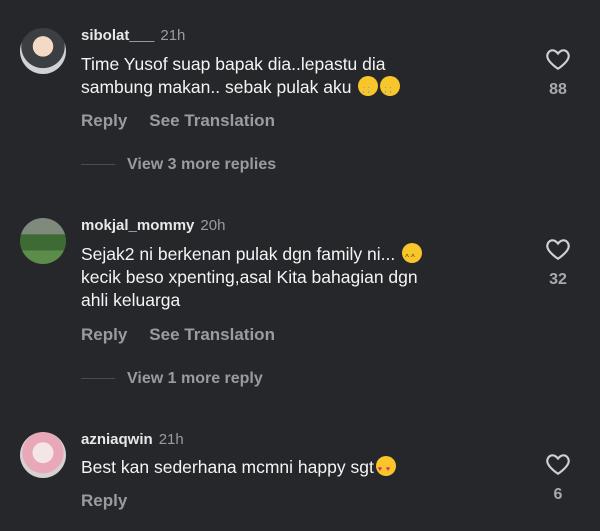 The height and width of the screenshot is (531, 600). Describe the element at coordinates (558, 279) in the screenshot. I see `like-count: 32` at that location.